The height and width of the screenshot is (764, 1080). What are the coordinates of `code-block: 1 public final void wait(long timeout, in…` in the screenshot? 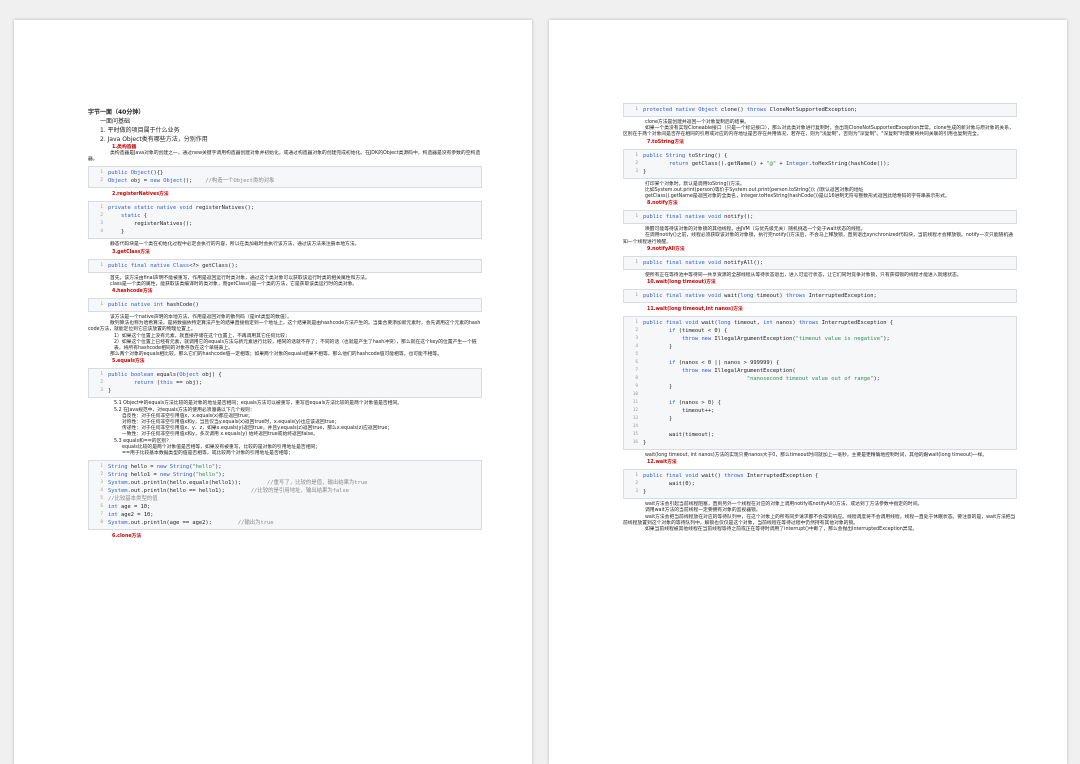 It's located at (820, 383).